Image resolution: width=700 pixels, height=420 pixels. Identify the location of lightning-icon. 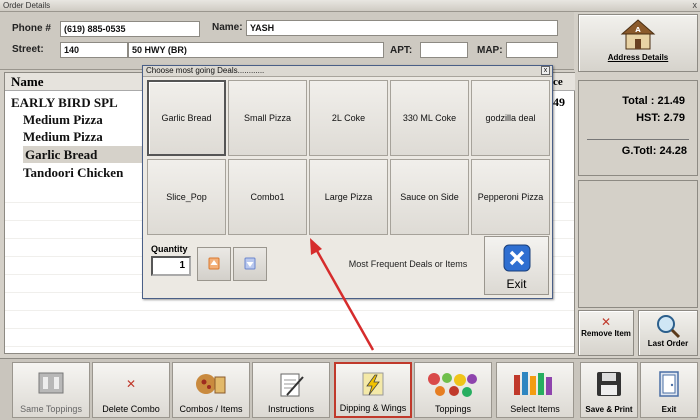
(373, 384).